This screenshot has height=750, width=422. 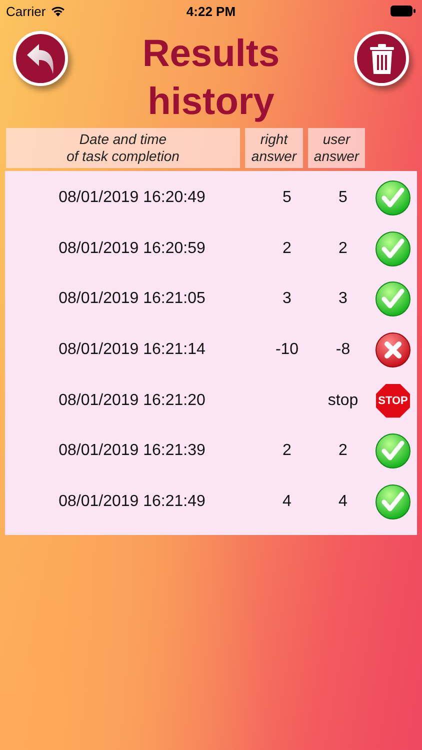 I want to click on column-header: right answer, so click(x=274, y=148).